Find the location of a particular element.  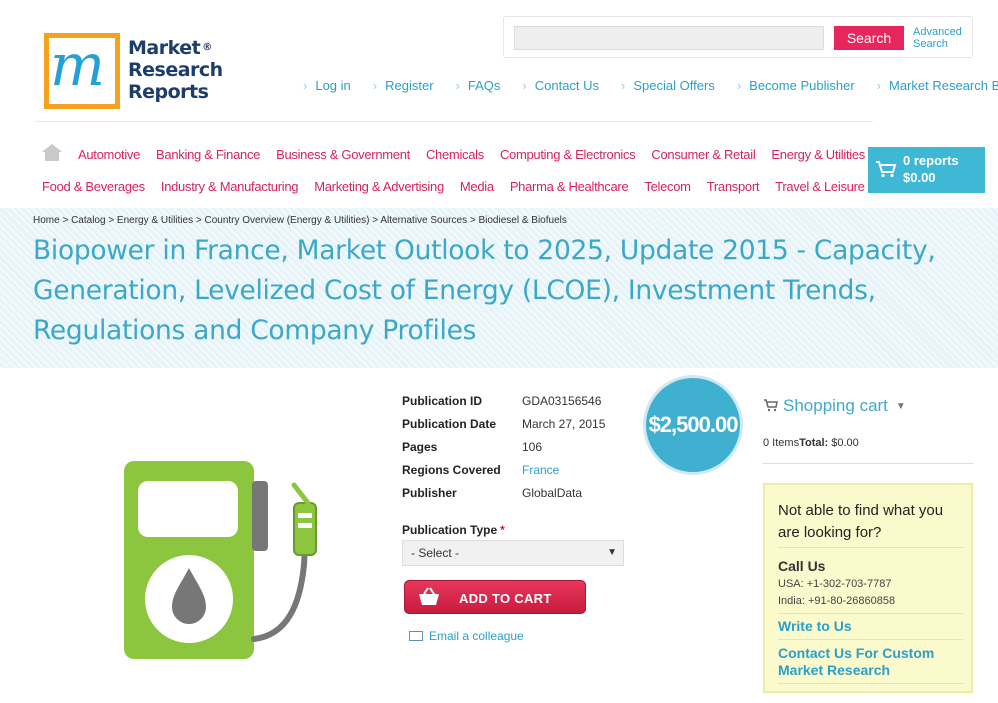

site-logo: m Market ® Research Reports is located at coordinates (133, 73).